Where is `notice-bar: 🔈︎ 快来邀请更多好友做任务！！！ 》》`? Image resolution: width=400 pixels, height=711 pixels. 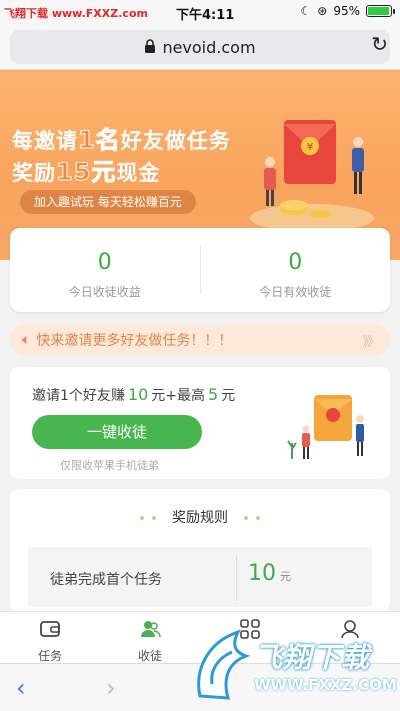 notice-bar: 🔈︎ 快来邀请更多好友做任务！！！ 》》 is located at coordinates (200, 340).